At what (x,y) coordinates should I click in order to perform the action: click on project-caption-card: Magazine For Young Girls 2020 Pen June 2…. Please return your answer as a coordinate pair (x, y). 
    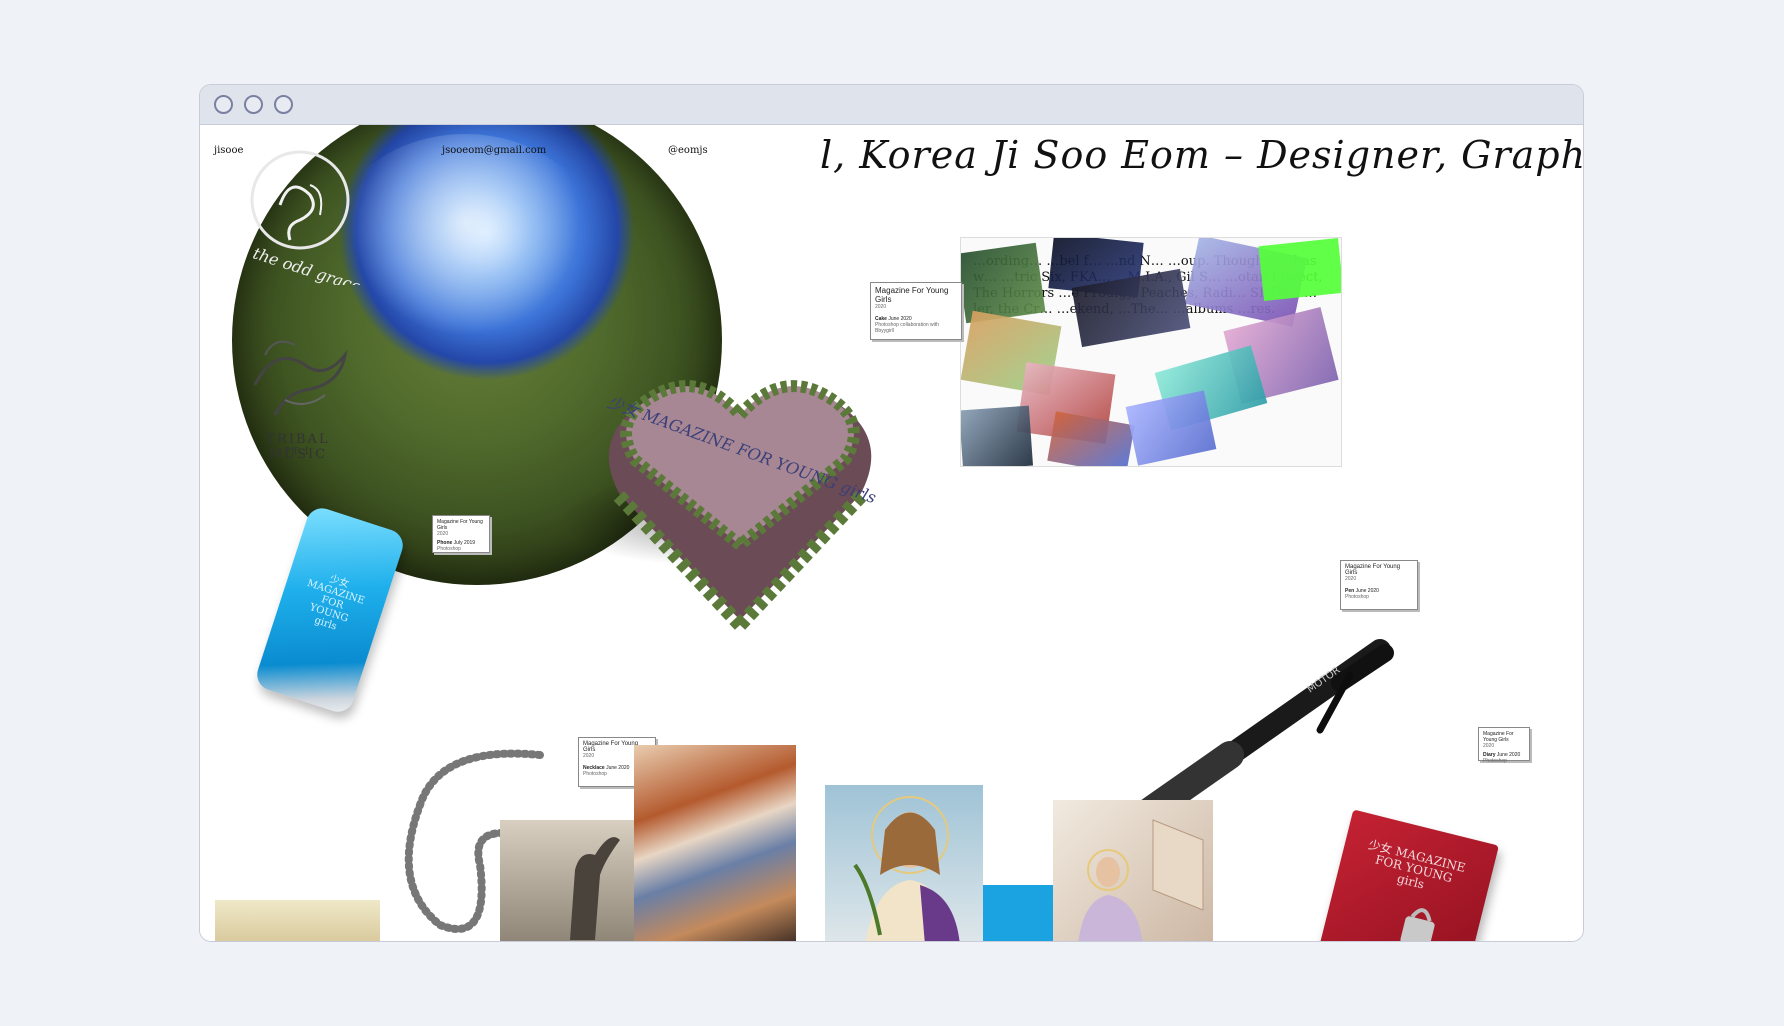
    Looking at the image, I should click on (1379, 585).